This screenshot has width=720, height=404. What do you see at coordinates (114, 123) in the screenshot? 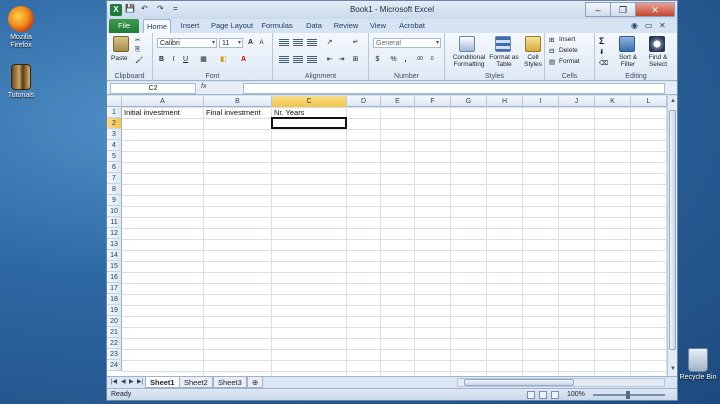
I see `row-header-2: 2` at bounding box center [114, 123].